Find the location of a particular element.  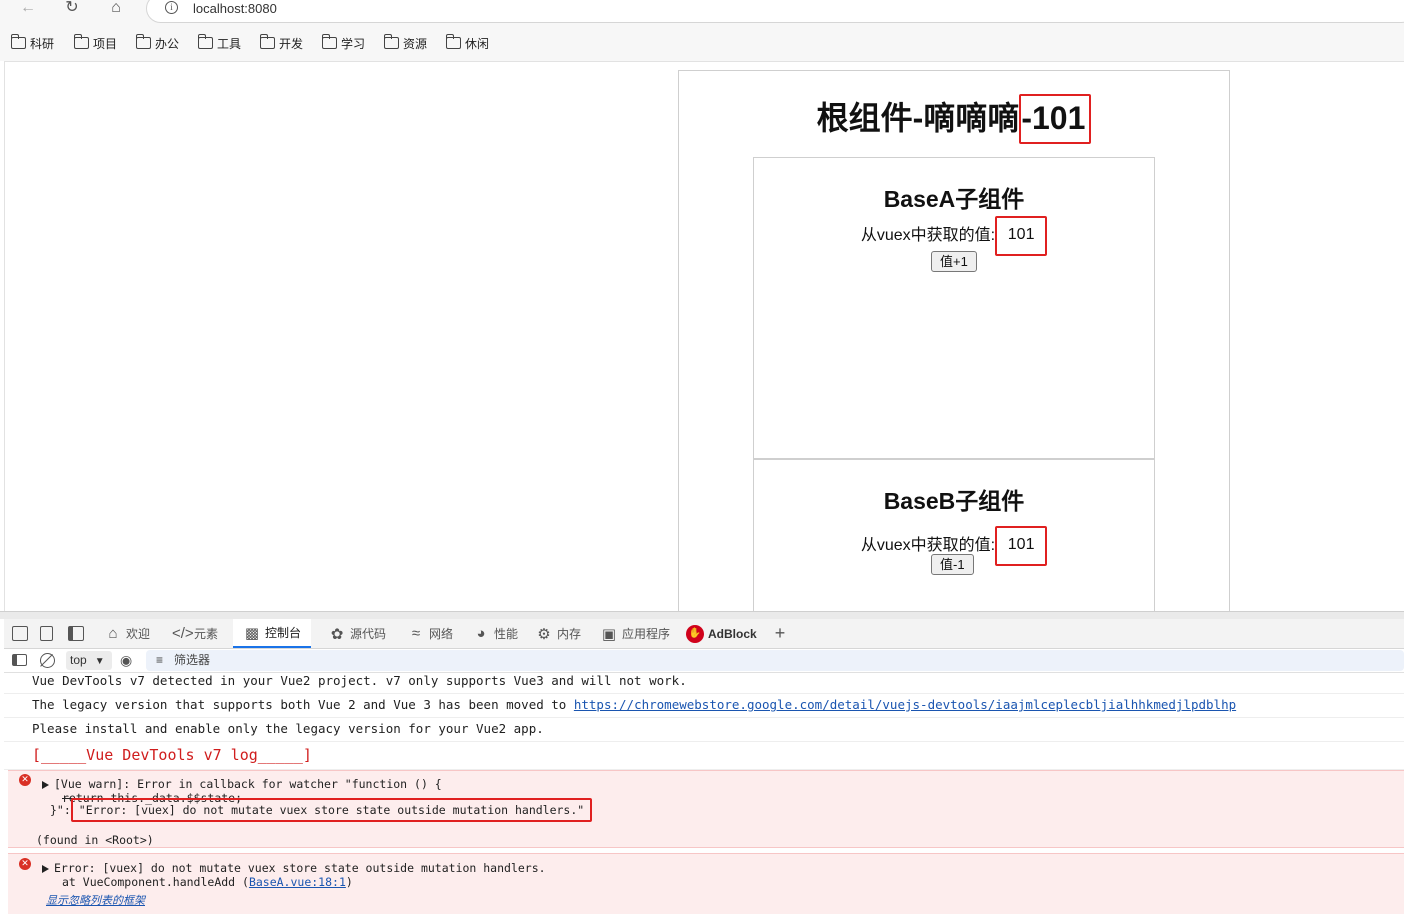

decrement-button: 值-1 is located at coordinates (952, 564).